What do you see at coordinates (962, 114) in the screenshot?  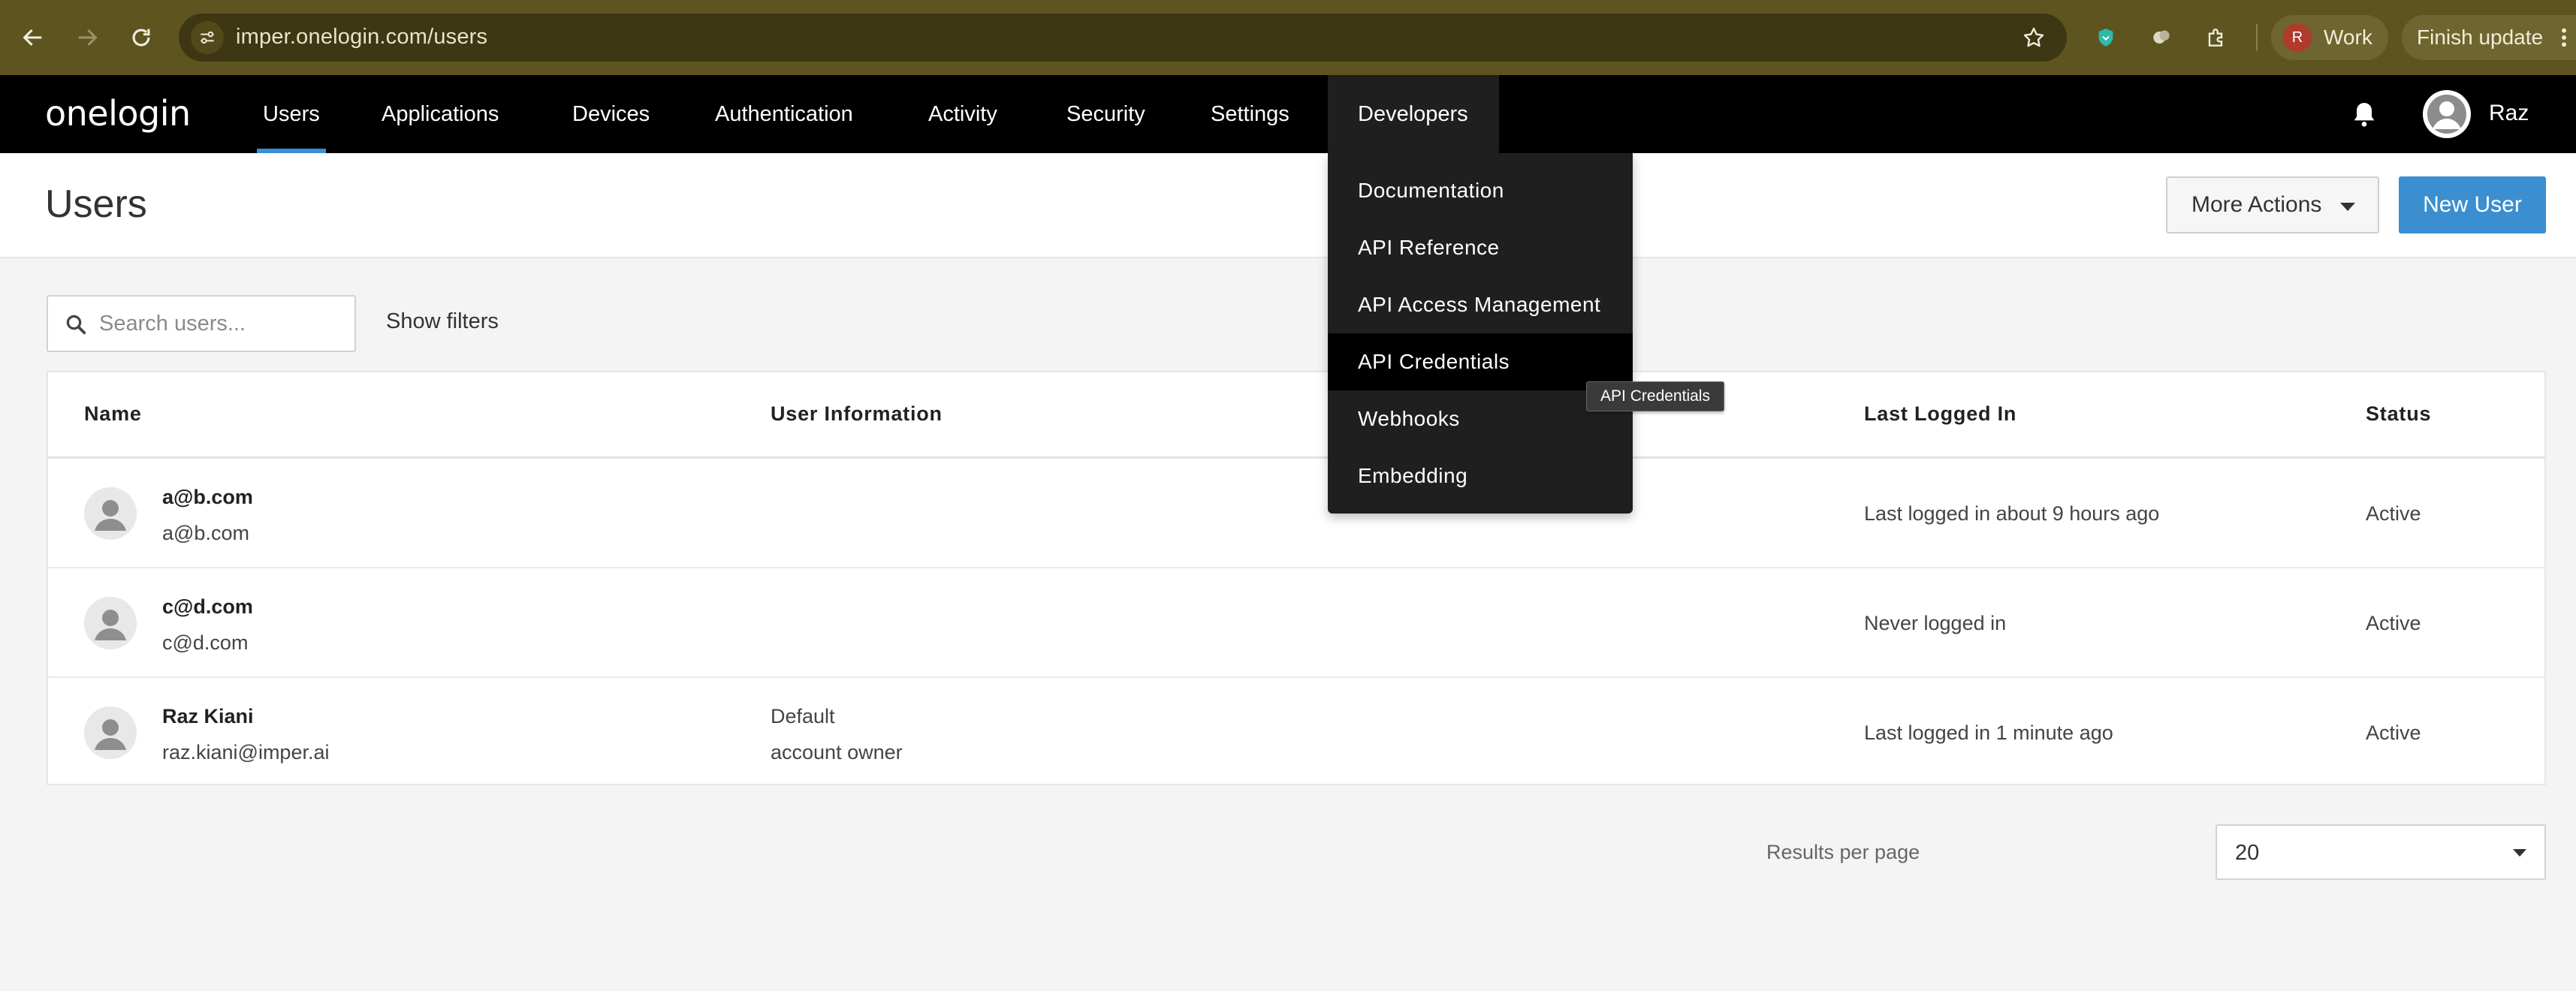 I see `nav-activity: Activity` at bounding box center [962, 114].